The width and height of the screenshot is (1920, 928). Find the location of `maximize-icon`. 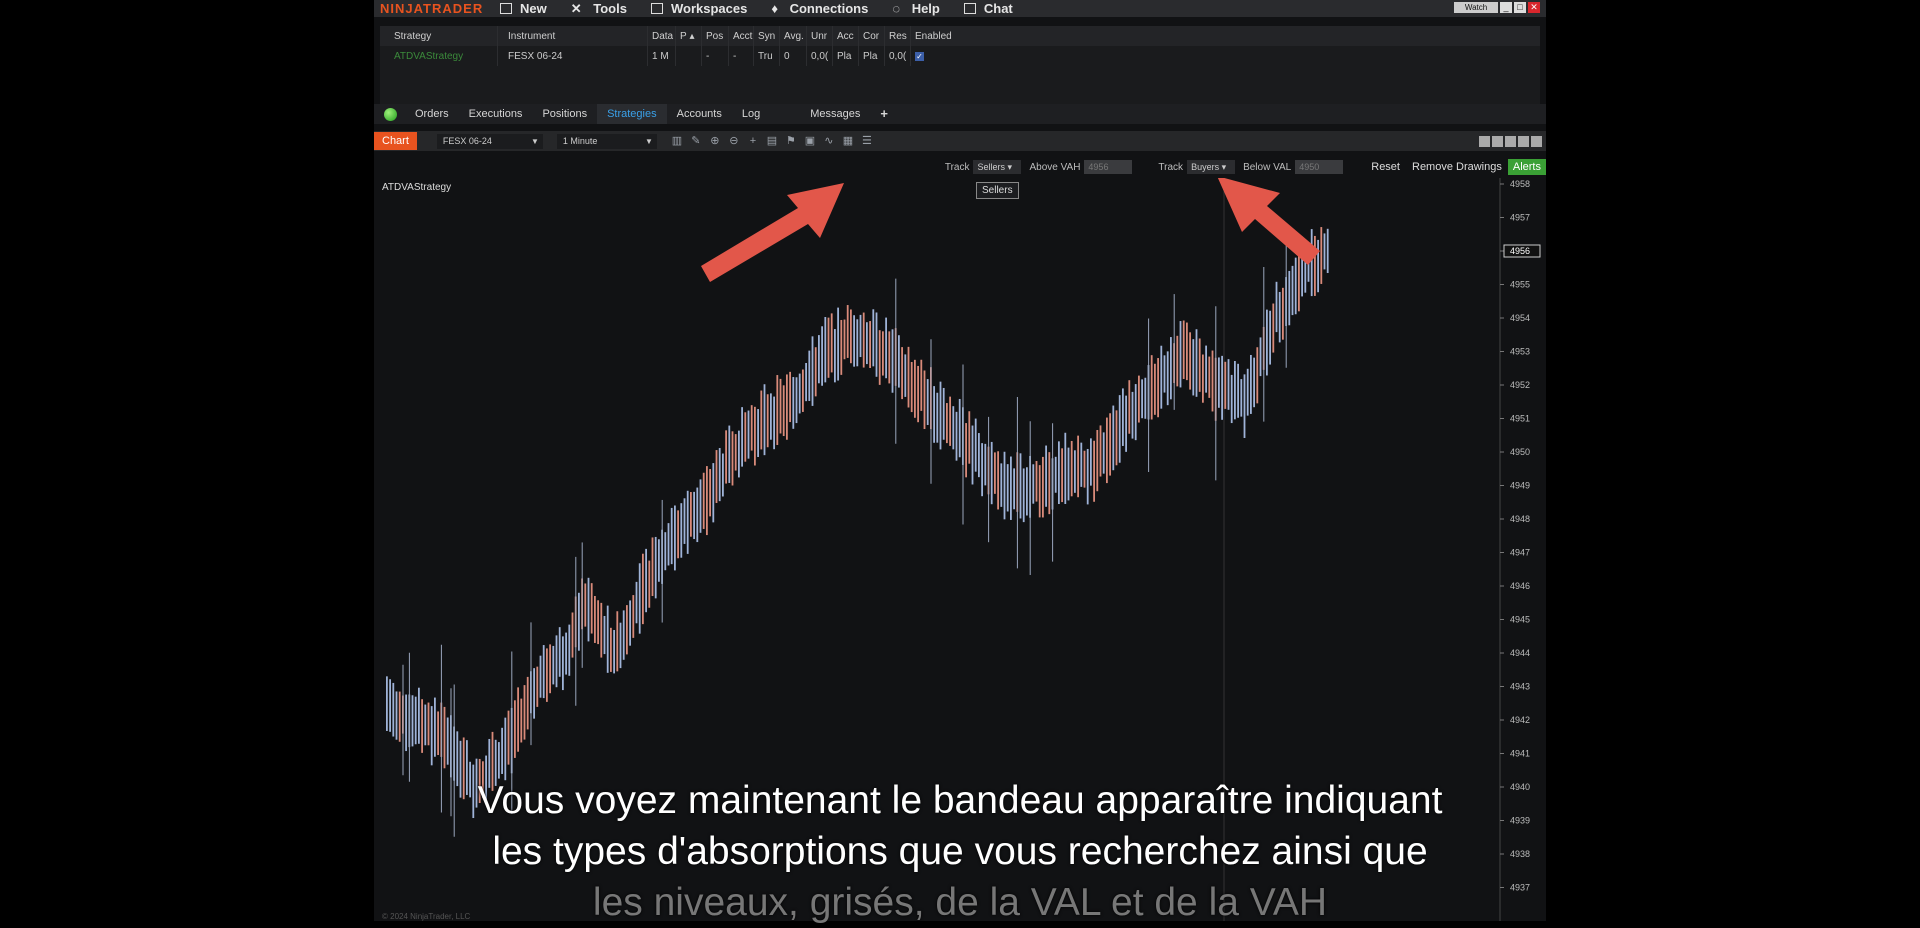

maximize-icon is located at coordinates (1523, 141).